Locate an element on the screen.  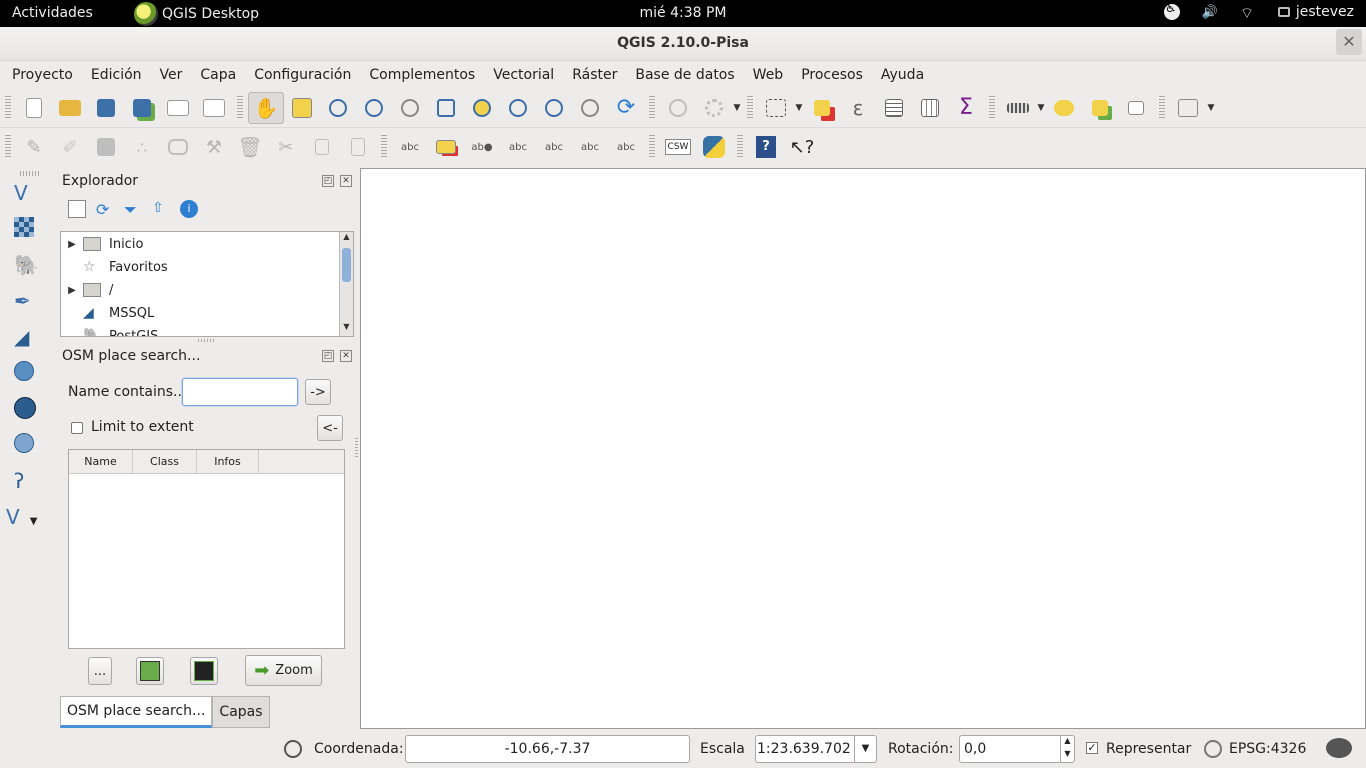
zoom-full-button is located at coordinates (446, 108).